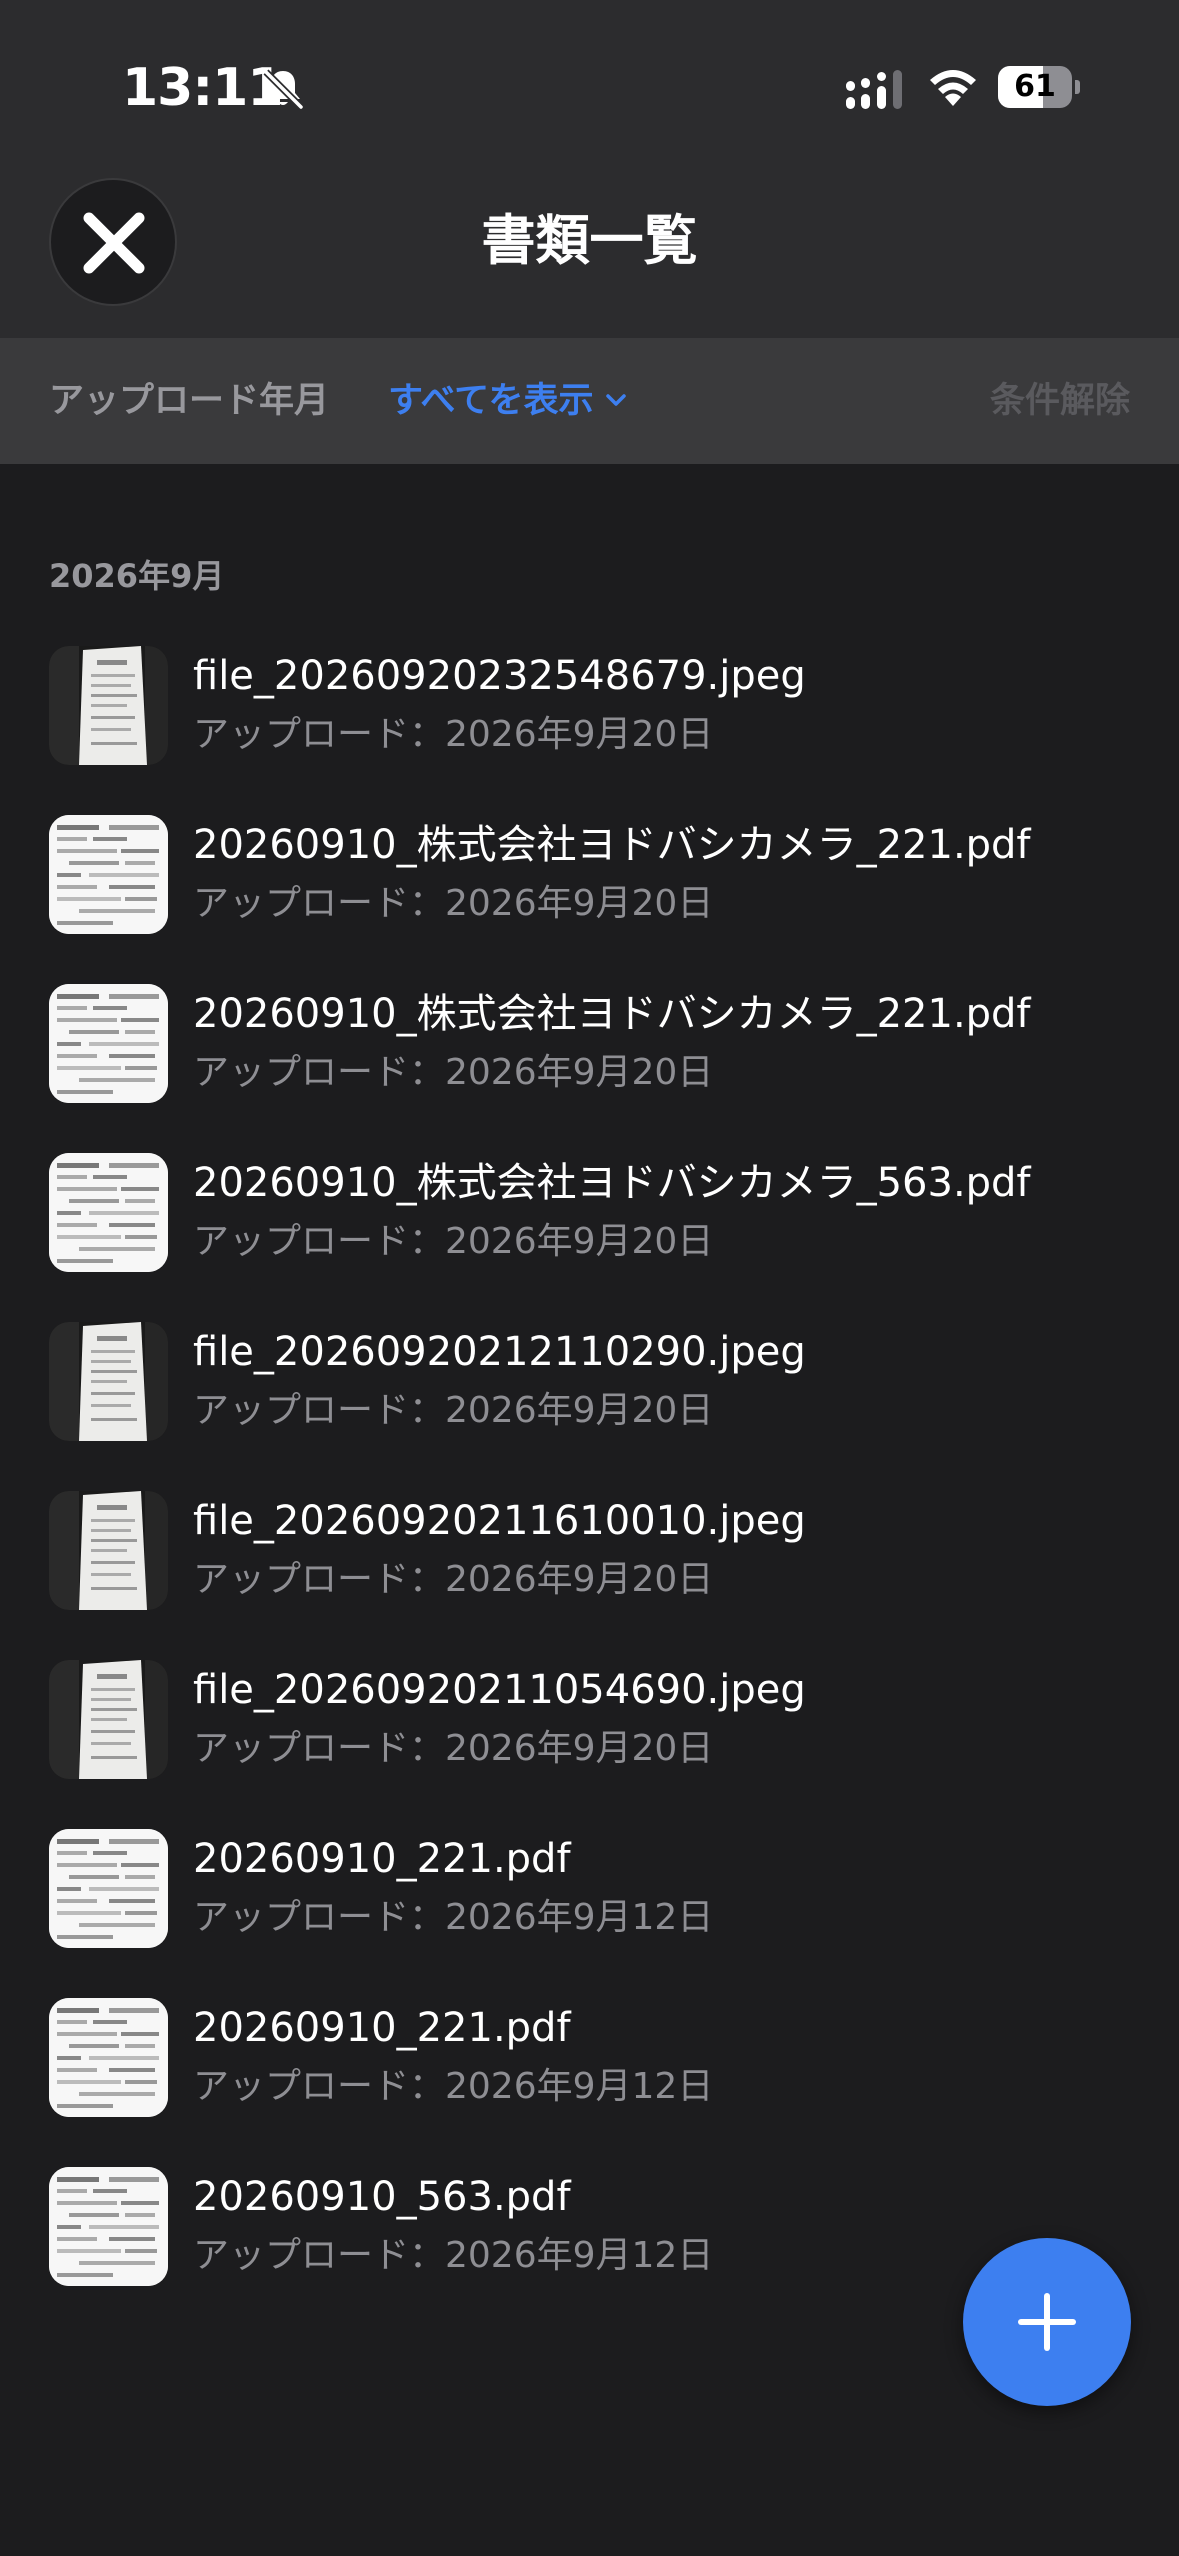 The image size is (1179, 2556). I want to click on document-name: file_20260920211054690.jpeg, so click(499, 1690).